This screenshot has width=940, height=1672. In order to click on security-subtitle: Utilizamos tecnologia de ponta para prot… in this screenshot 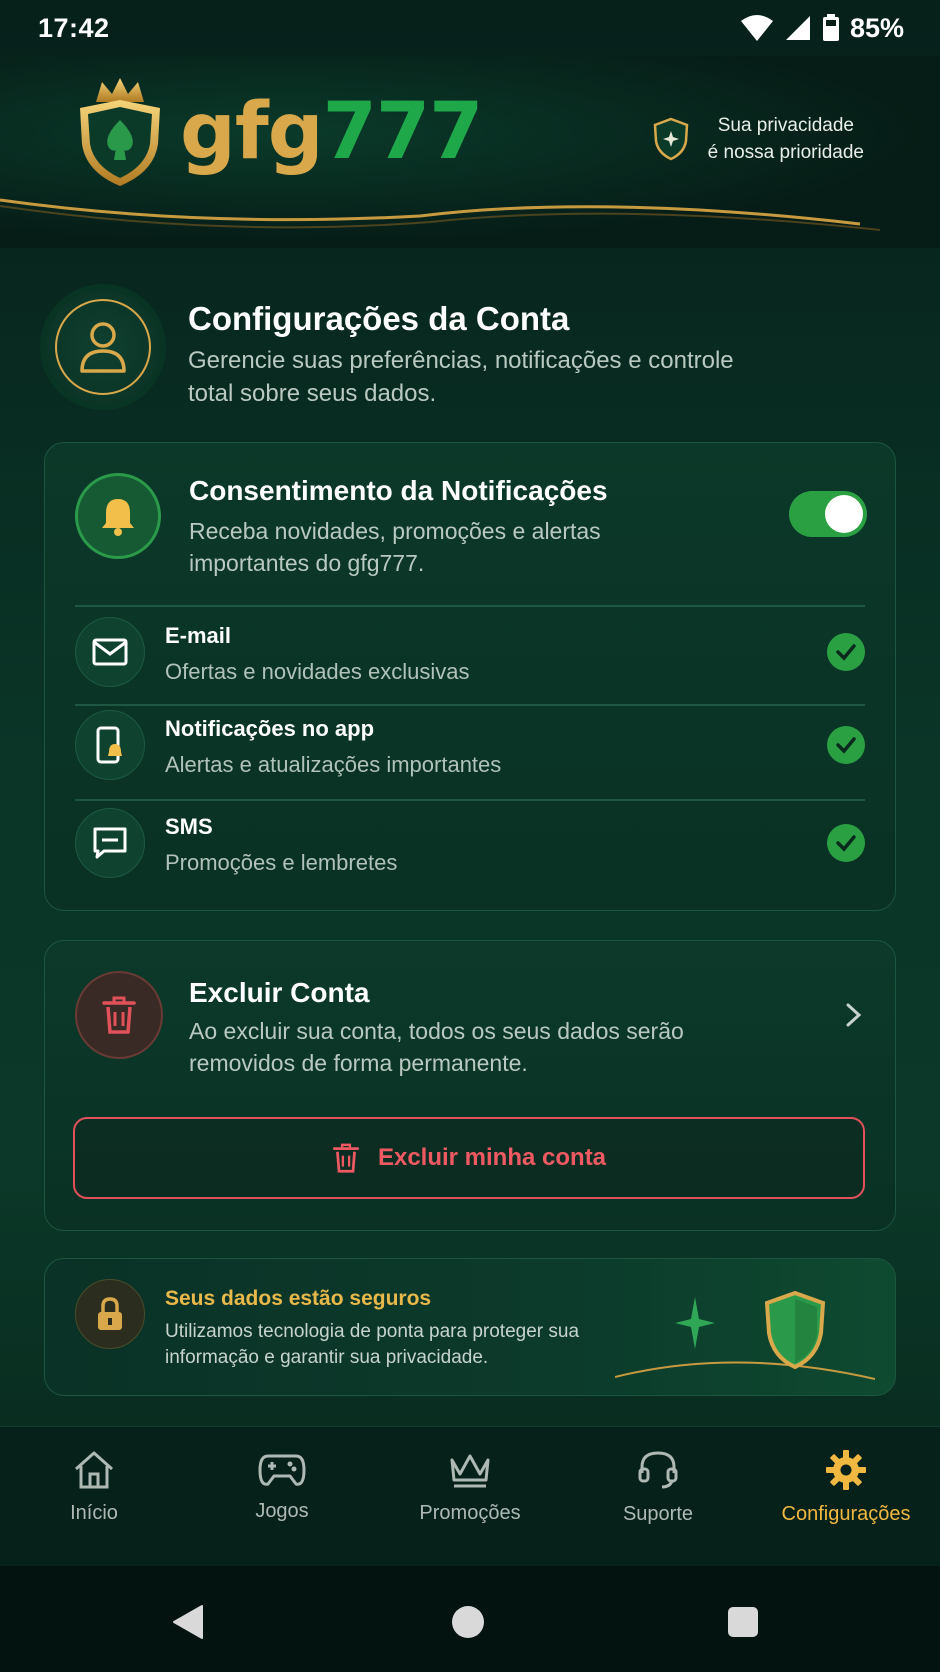, I will do `click(372, 1344)`.